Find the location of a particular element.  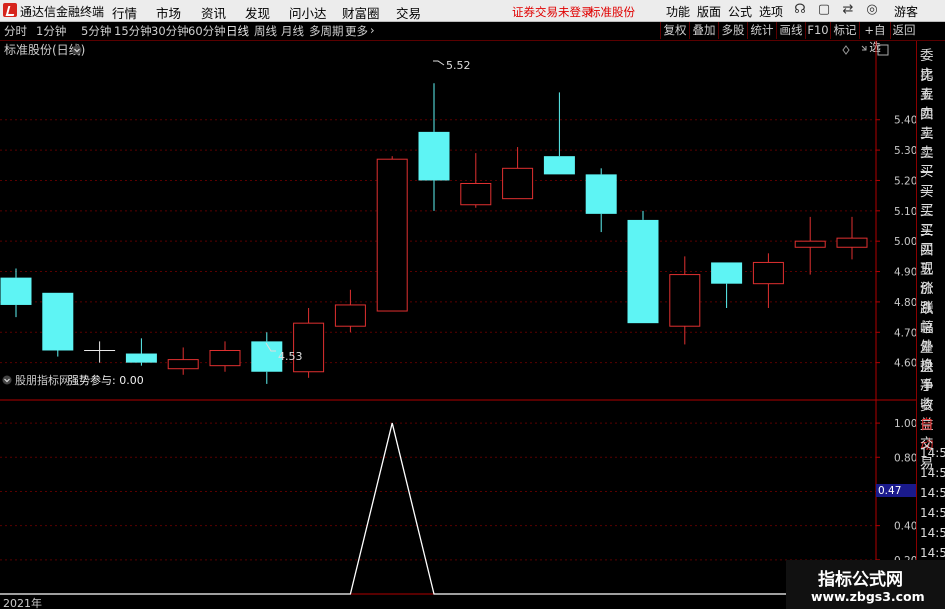

tool-diejia: 叠加 is located at coordinates (703, 30).